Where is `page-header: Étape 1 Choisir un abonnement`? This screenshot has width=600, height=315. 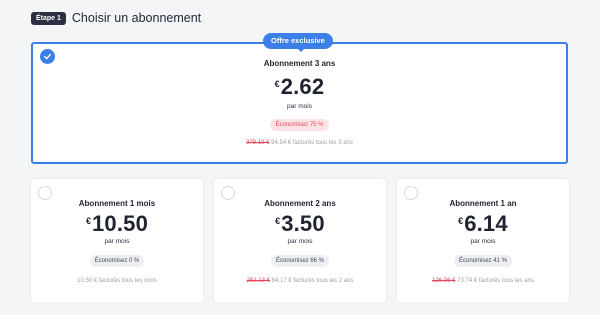 page-header: Étape 1 Choisir un abonnement is located at coordinates (116, 18).